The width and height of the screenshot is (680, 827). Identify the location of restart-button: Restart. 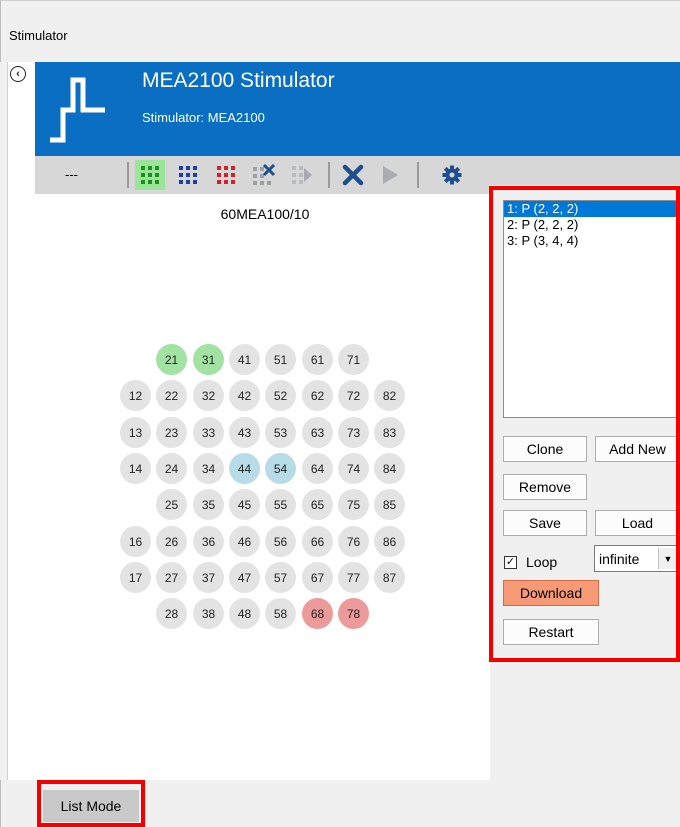
(551, 632).